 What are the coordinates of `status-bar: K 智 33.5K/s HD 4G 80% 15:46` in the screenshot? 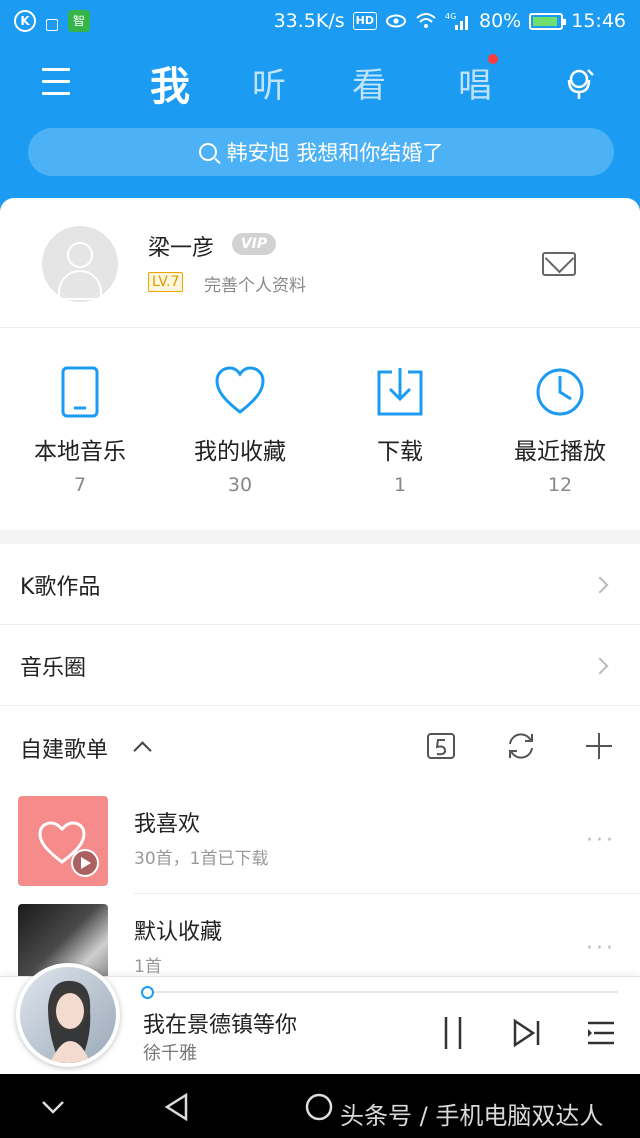 It's located at (320, 22).